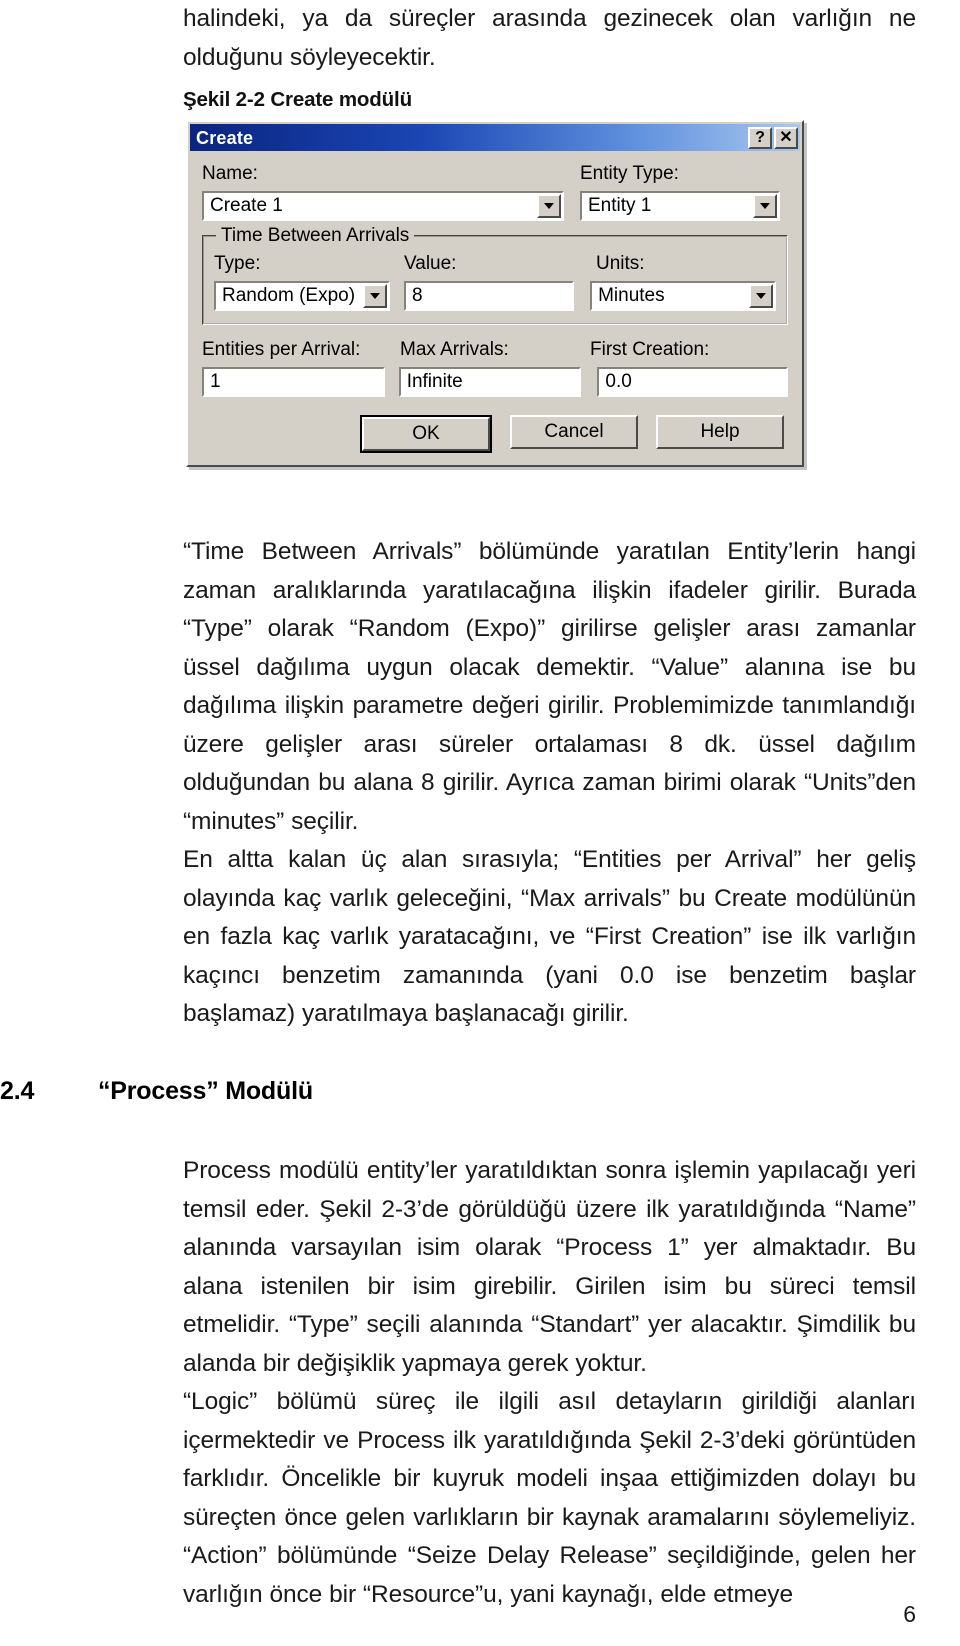  What do you see at coordinates (297, 99) in the screenshot?
I see `figure-caption: Şekil 2-2 Create modülü` at bounding box center [297, 99].